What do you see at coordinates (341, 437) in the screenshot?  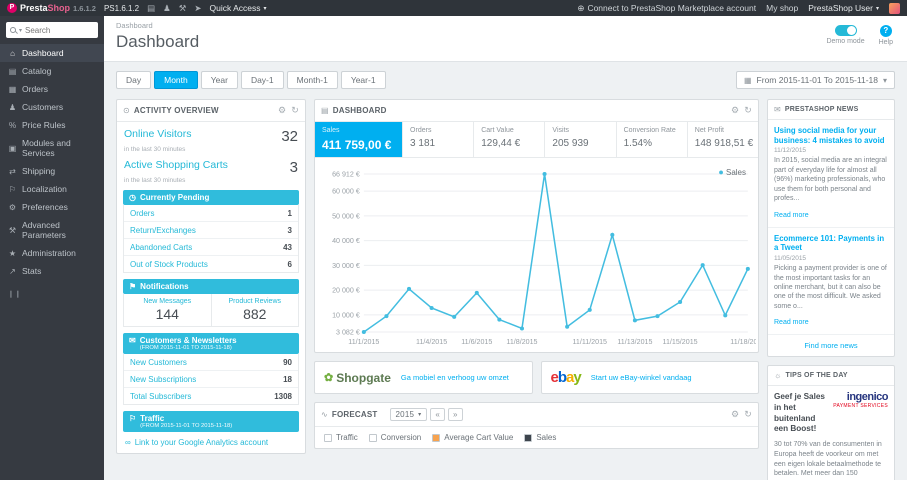 I see `forecast-legend-traffic: Traffic` at bounding box center [341, 437].